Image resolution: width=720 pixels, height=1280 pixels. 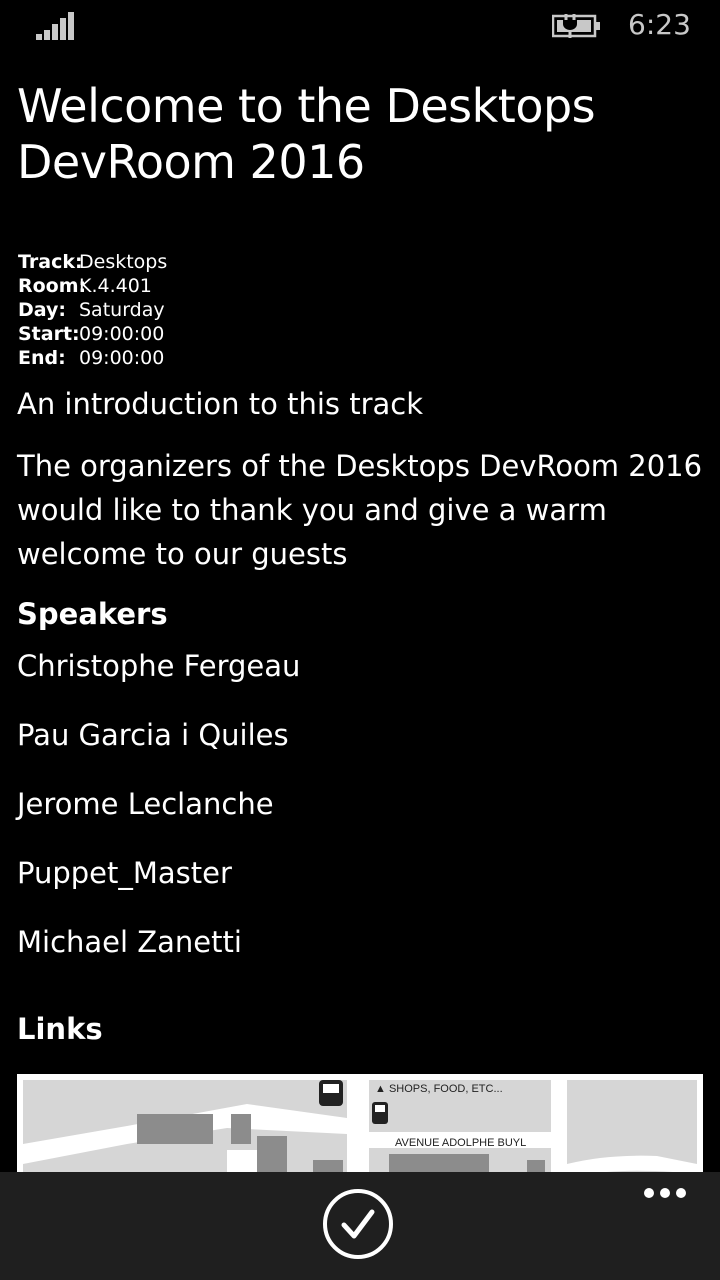 What do you see at coordinates (52, 286) in the screenshot?
I see `meta-key: Room:` at bounding box center [52, 286].